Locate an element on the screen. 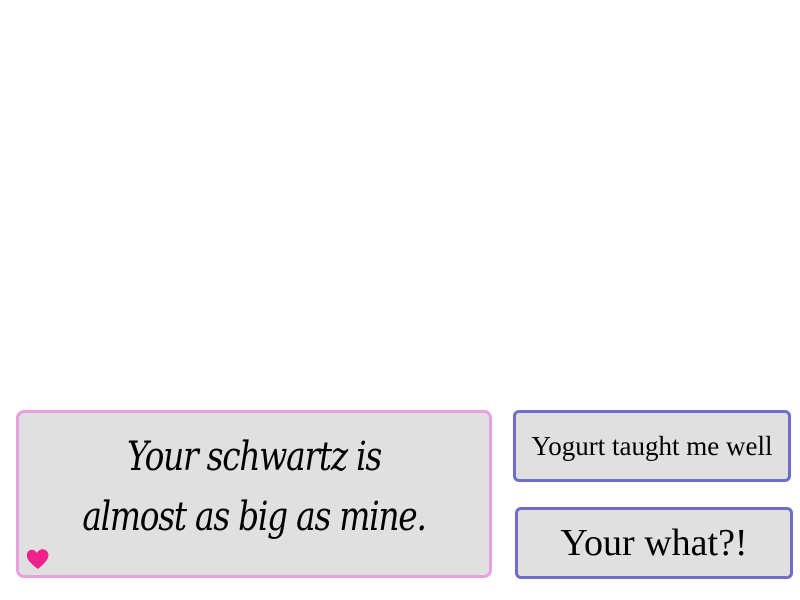  choice-button-your-what: Your what?! is located at coordinates (654, 543).